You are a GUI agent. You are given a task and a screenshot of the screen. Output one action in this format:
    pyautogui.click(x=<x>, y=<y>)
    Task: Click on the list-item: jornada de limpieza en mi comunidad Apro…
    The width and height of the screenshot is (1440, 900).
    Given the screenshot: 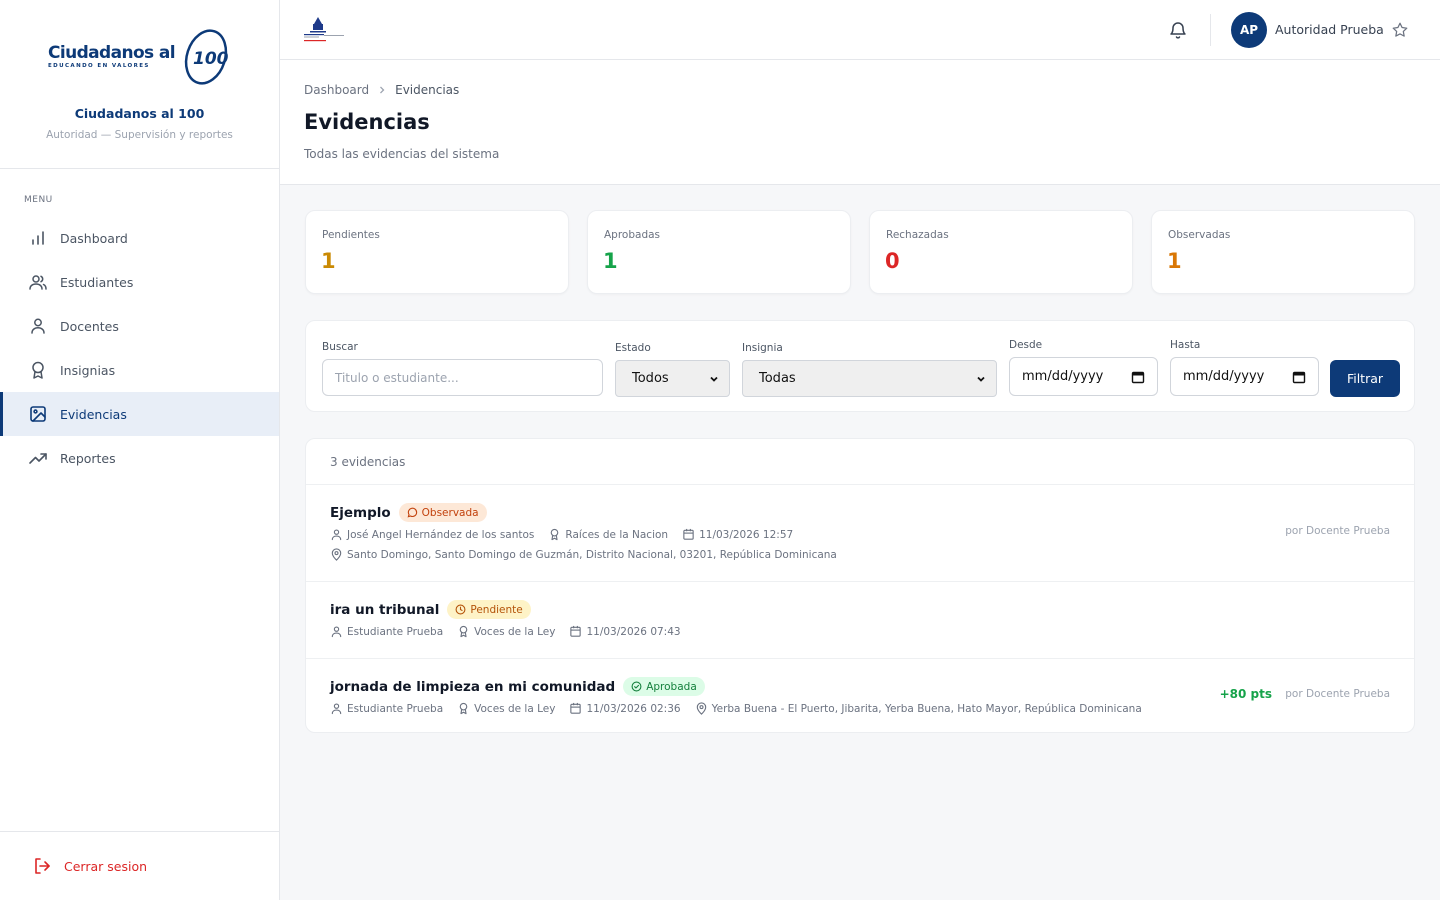 What is the action you would take?
    pyautogui.click(x=860, y=695)
    